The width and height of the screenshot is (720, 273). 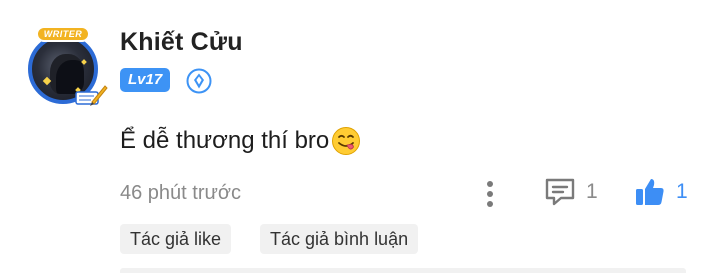 What do you see at coordinates (145, 80) in the screenshot?
I see `level-badge: Lv17` at bounding box center [145, 80].